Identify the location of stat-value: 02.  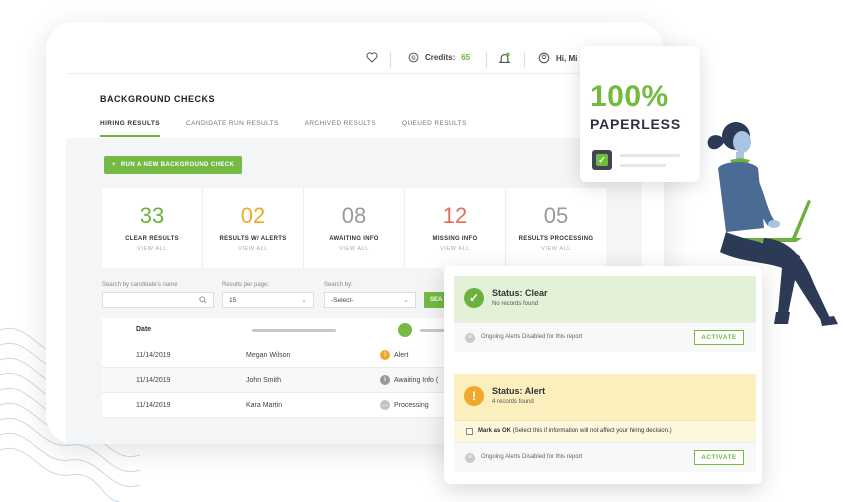
(253, 215).